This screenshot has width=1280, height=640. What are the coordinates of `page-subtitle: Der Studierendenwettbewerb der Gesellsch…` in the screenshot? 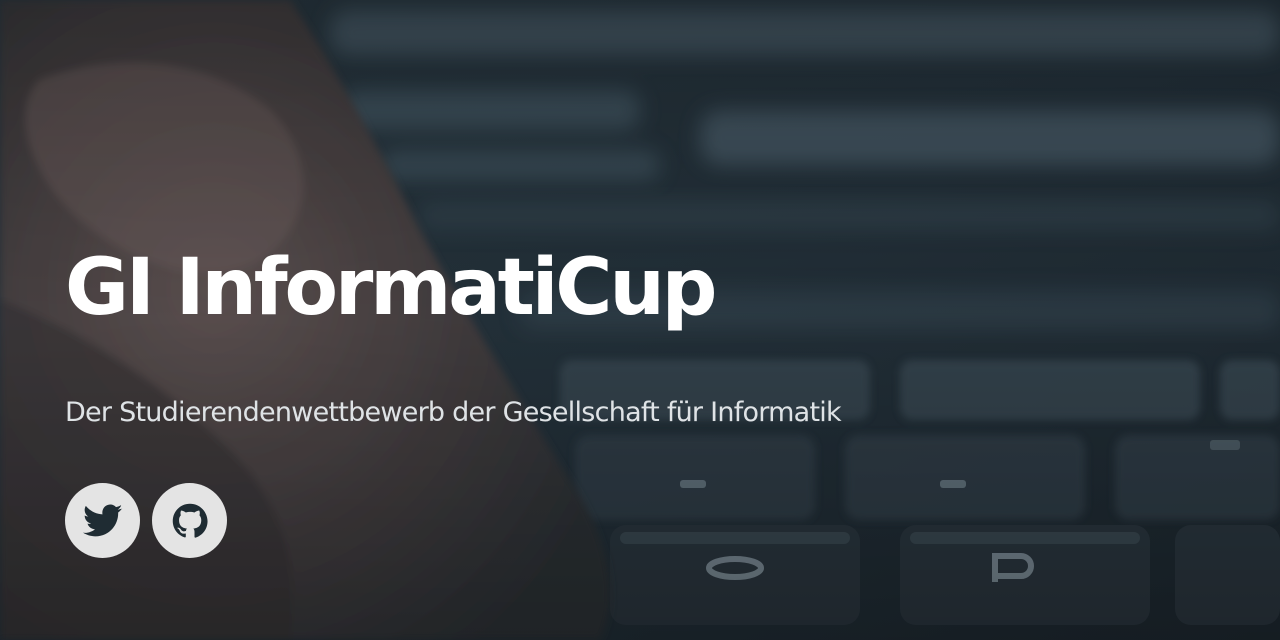 It's located at (453, 412).